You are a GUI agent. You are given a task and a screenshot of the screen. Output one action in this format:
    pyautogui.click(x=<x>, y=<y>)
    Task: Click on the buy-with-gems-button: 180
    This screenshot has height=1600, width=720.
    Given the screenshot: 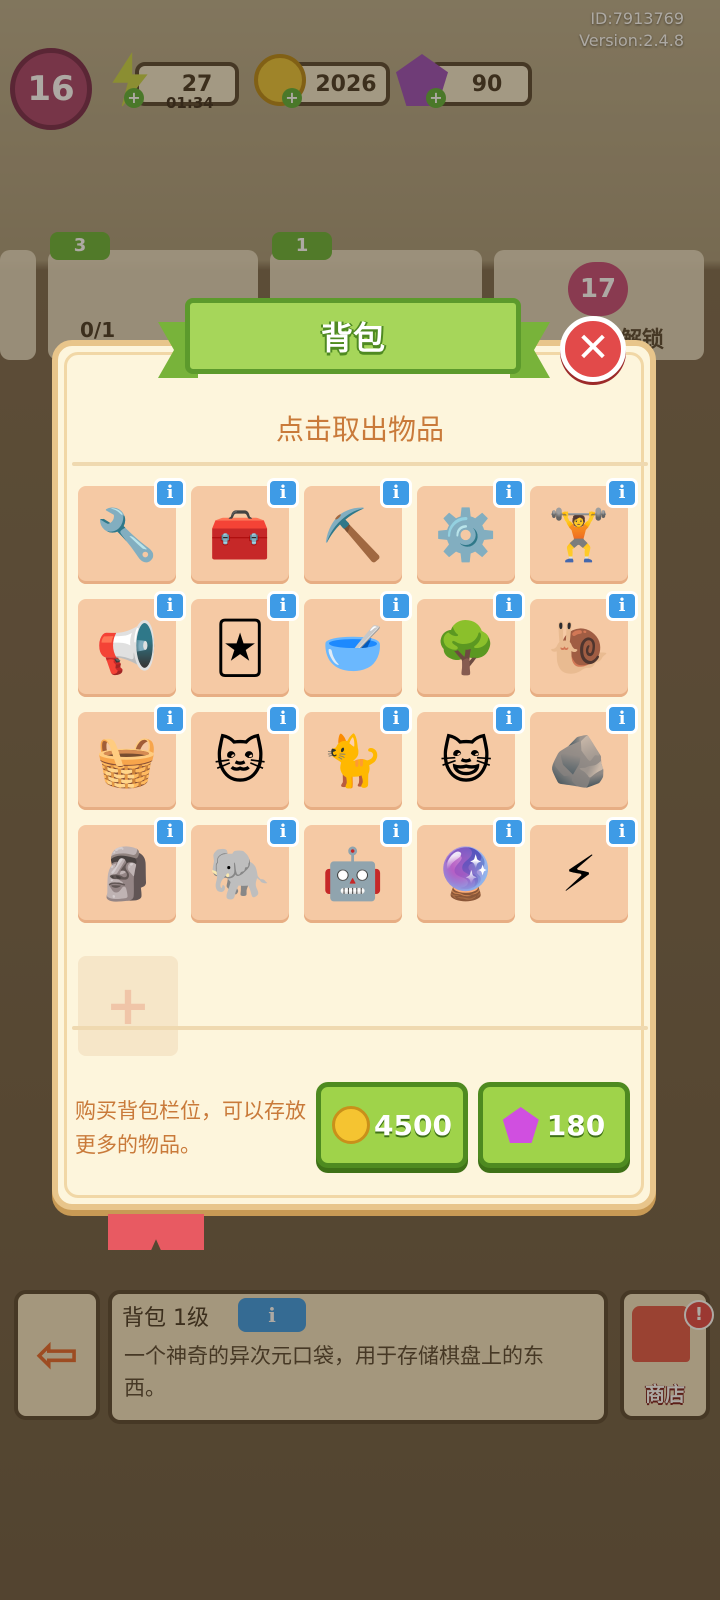 What is the action you would take?
    pyautogui.click(x=554, y=1125)
    